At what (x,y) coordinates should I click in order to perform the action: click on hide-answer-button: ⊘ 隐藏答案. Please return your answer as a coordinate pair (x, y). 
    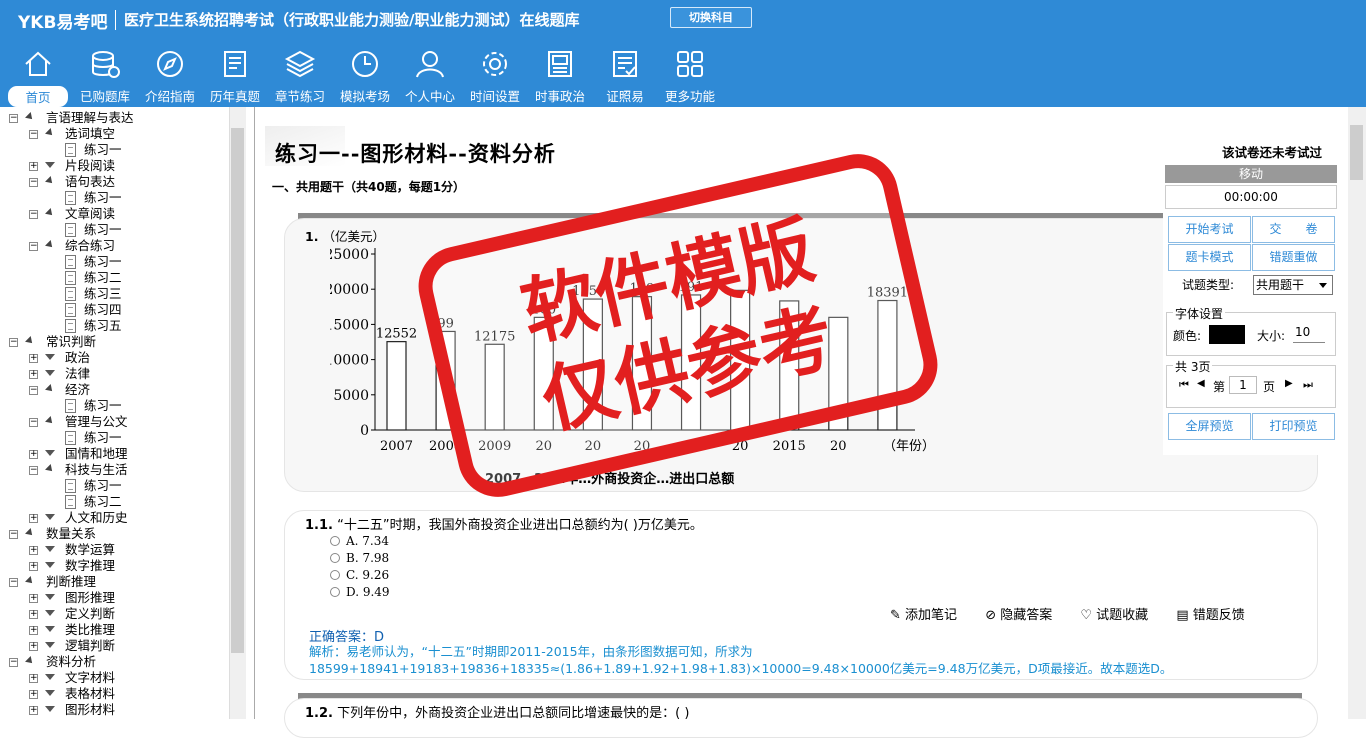
    Looking at the image, I should click on (1024, 615).